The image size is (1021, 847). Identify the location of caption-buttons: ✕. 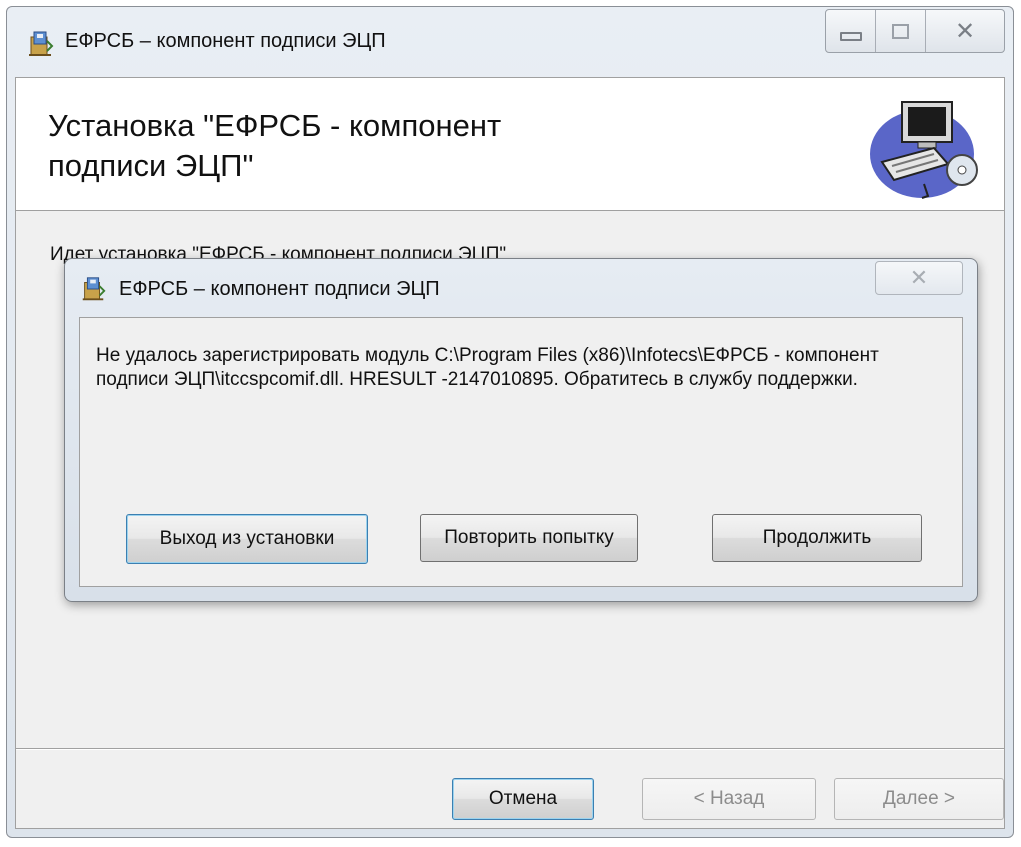
(915, 31).